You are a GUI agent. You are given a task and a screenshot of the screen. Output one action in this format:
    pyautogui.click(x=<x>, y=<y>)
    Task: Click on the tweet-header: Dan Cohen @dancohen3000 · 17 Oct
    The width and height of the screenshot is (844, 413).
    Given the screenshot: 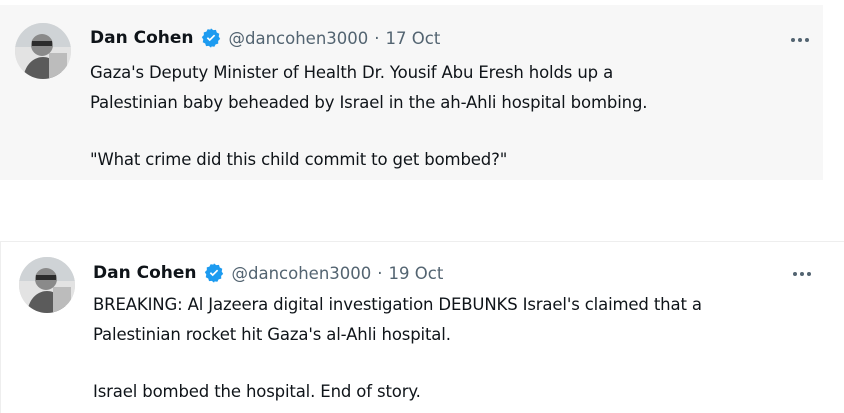 What is the action you would take?
    pyautogui.click(x=265, y=38)
    